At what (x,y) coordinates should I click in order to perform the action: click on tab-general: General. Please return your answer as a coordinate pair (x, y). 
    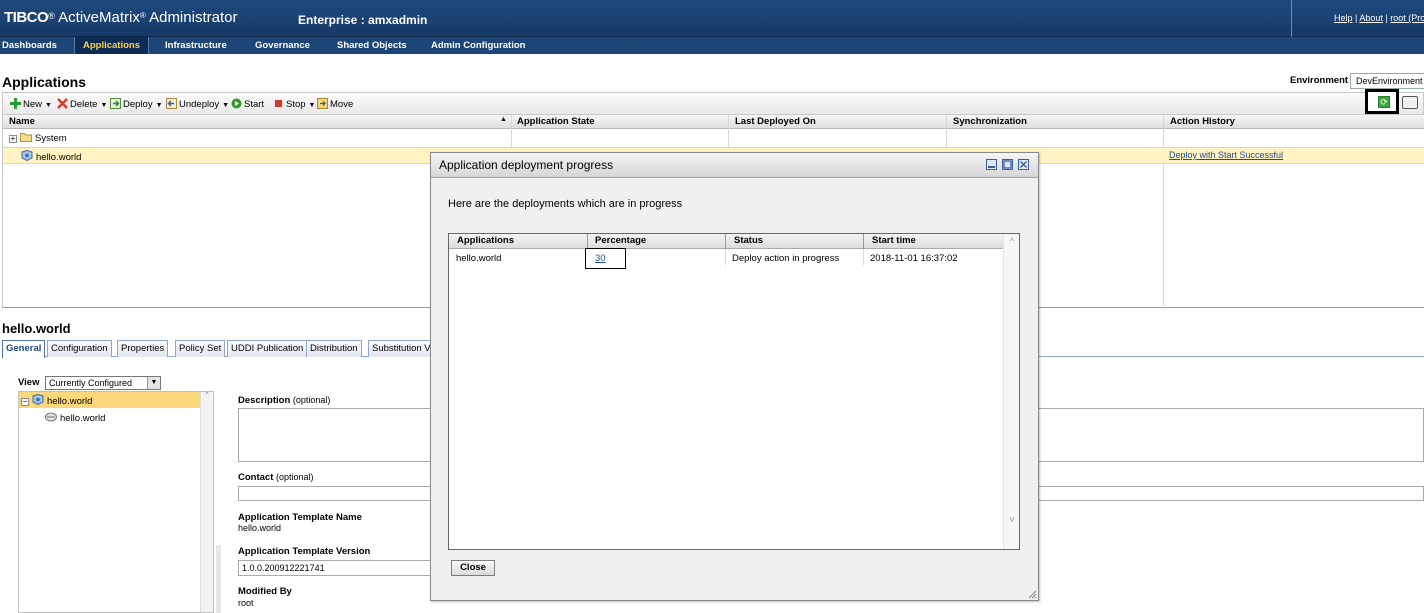
    Looking at the image, I should click on (24, 349).